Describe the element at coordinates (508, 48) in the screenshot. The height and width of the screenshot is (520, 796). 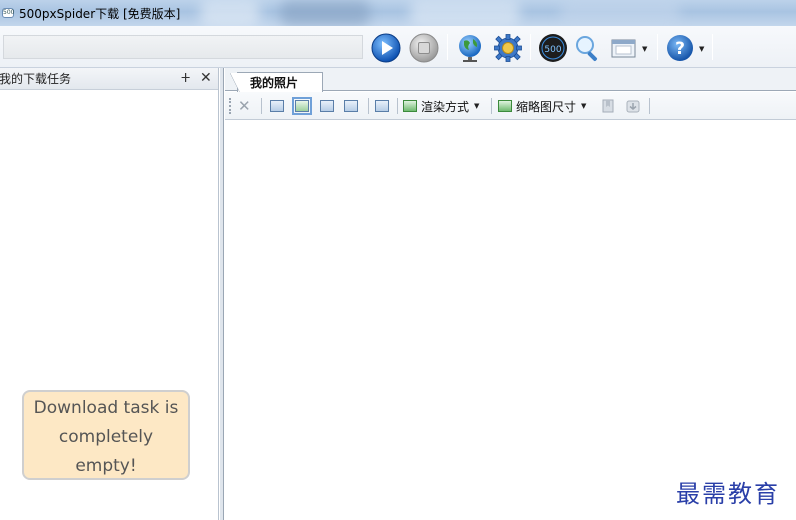
I see `settings-icon` at that location.